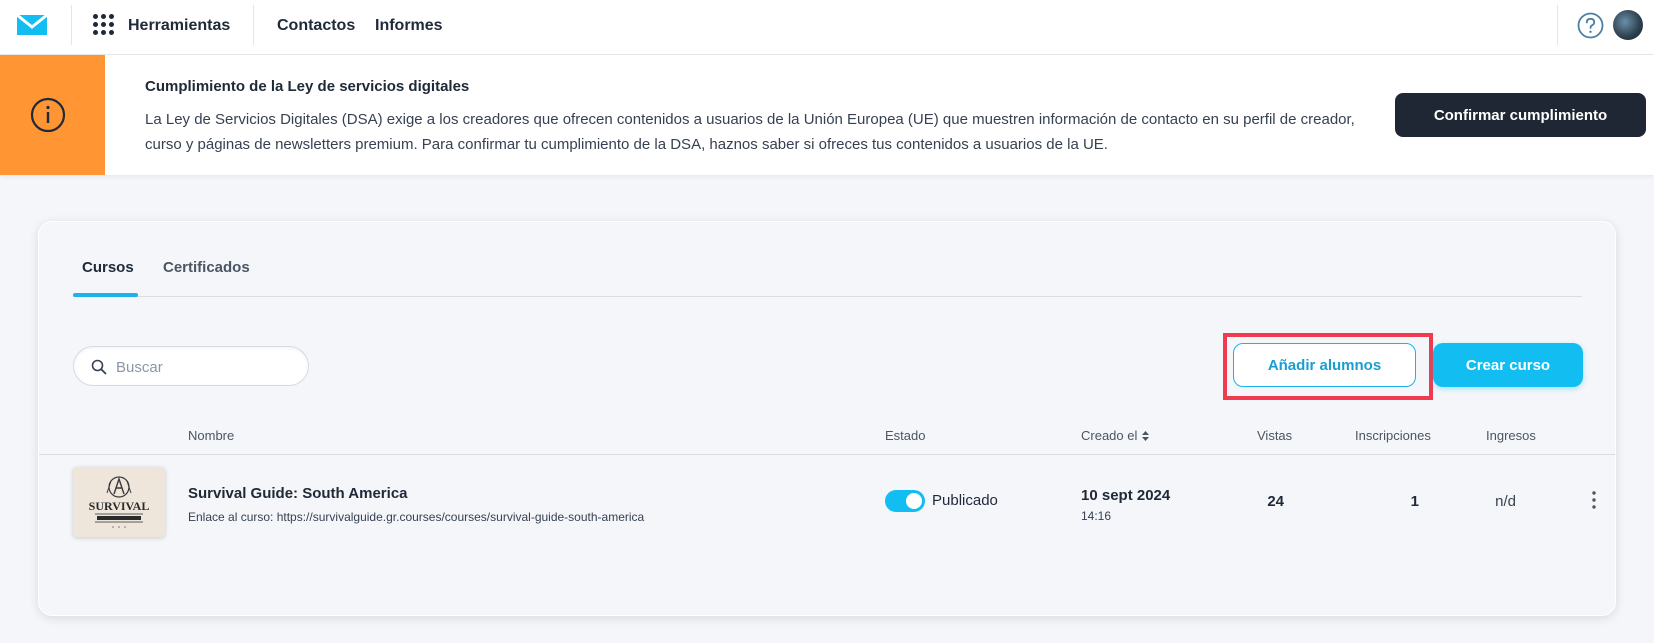 This screenshot has width=1654, height=643. Describe the element at coordinates (1594, 500) in the screenshot. I see `more-vertical-icon` at that location.